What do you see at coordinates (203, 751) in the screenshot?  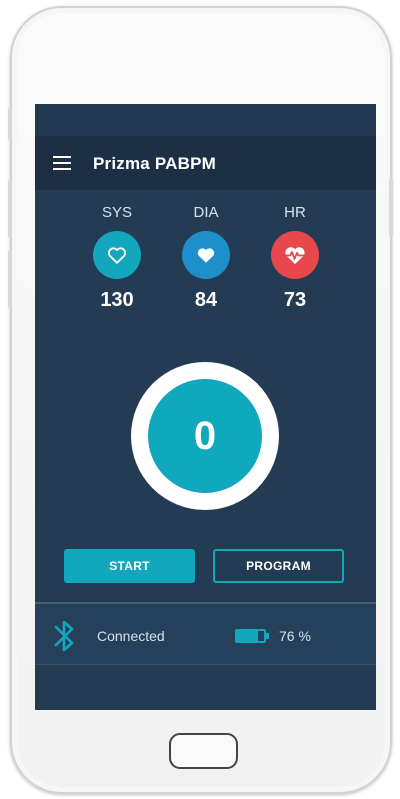 I see `home-button` at bounding box center [203, 751].